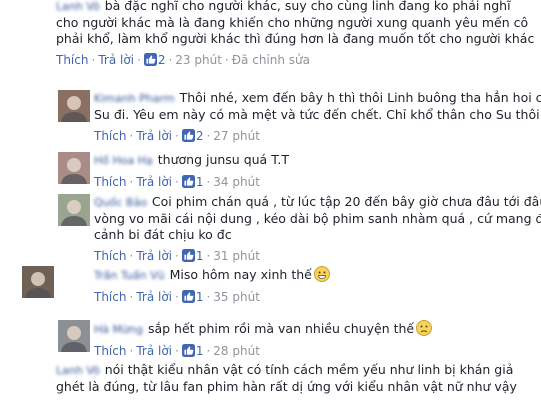 The image size is (541, 404). Describe the element at coordinates (424, 328) in the screenshot. I see `sad-emoji-icon` at that location.